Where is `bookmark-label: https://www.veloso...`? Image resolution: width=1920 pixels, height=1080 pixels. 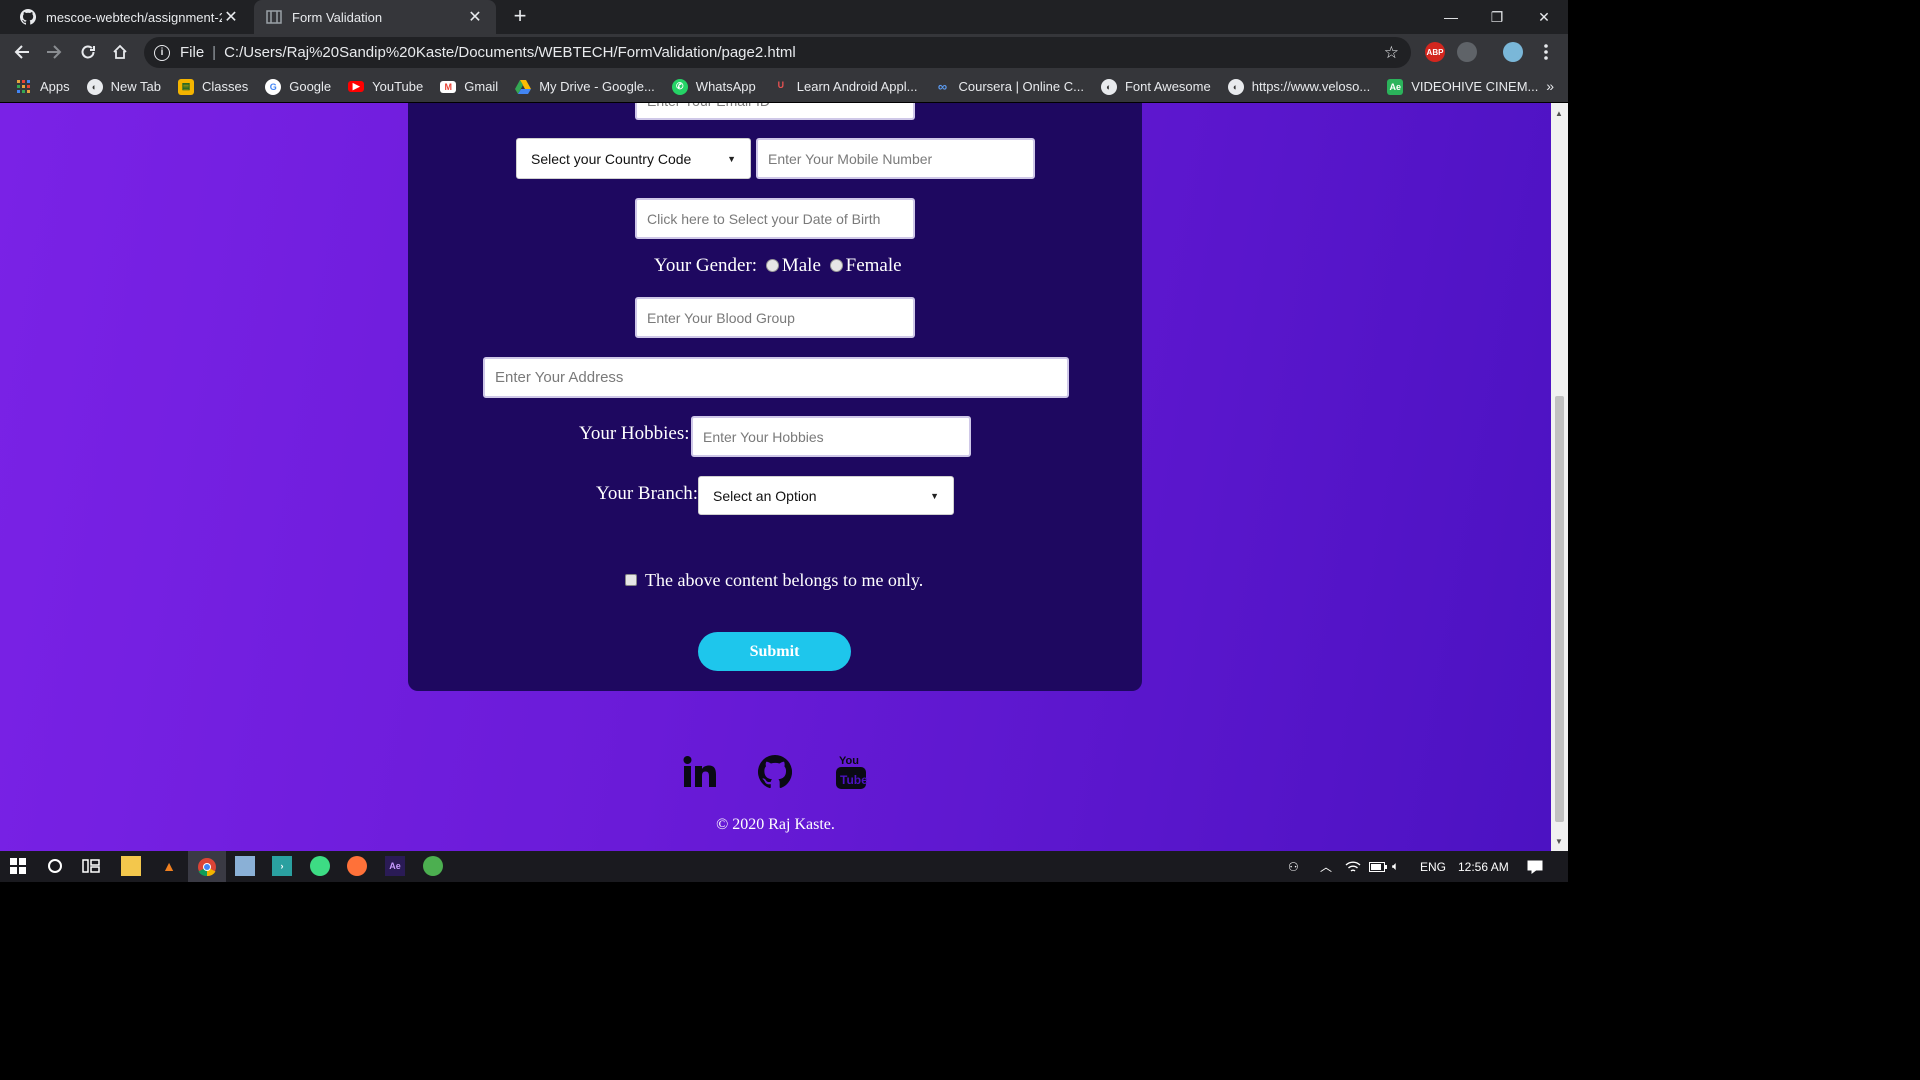 bookmark-label: https://www.veloso... is located at coordinates (1311, 86).